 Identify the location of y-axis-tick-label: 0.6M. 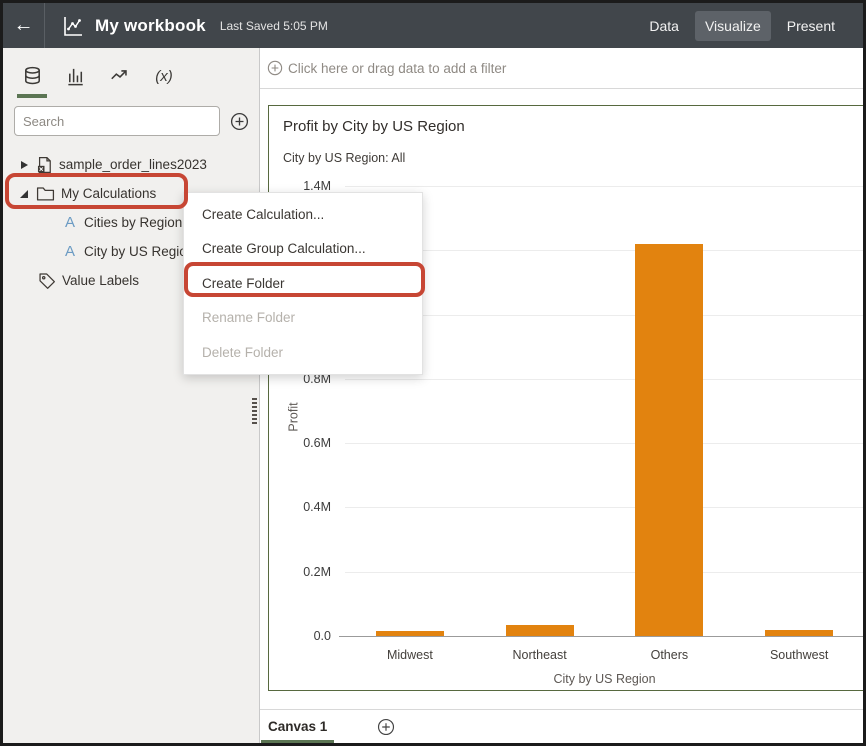
(317, 443).